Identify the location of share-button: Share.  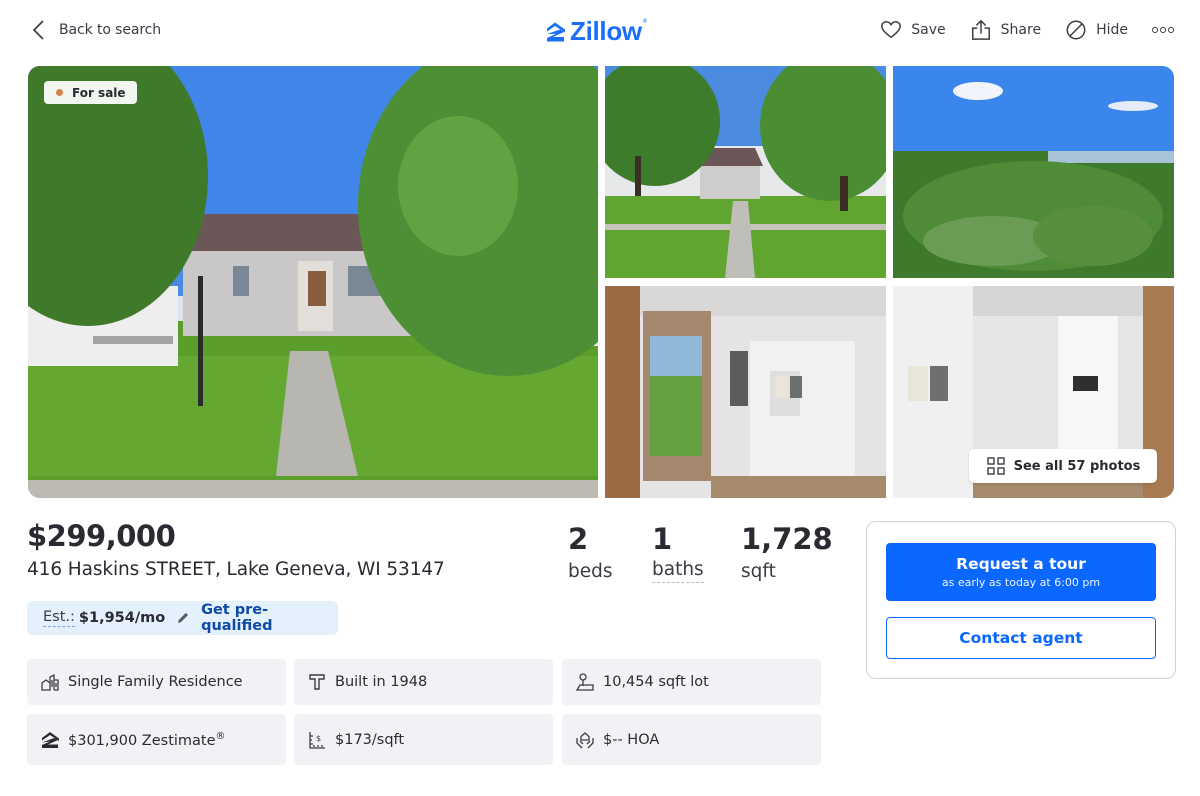
(1005, 30).